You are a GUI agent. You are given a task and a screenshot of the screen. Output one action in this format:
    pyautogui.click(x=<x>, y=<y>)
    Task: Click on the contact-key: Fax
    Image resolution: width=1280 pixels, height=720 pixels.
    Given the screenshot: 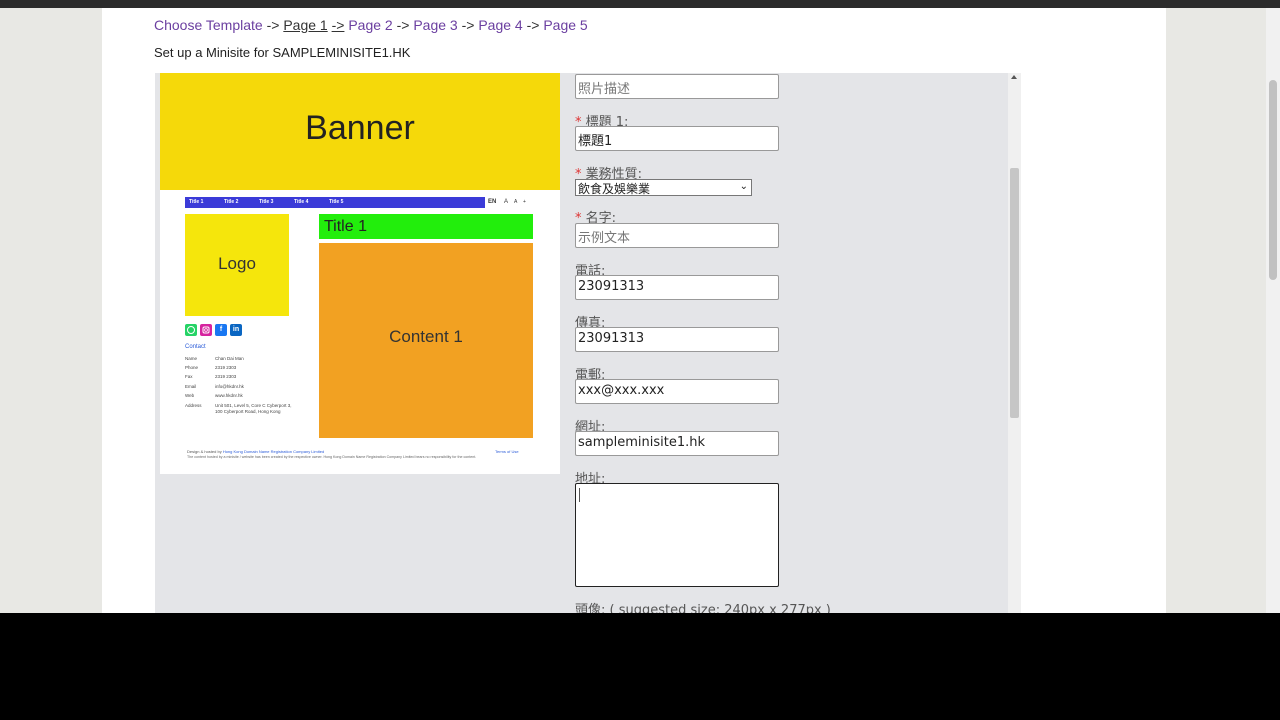 What is the action you would take?
    pyautogui.click(x=189, y=376)
    